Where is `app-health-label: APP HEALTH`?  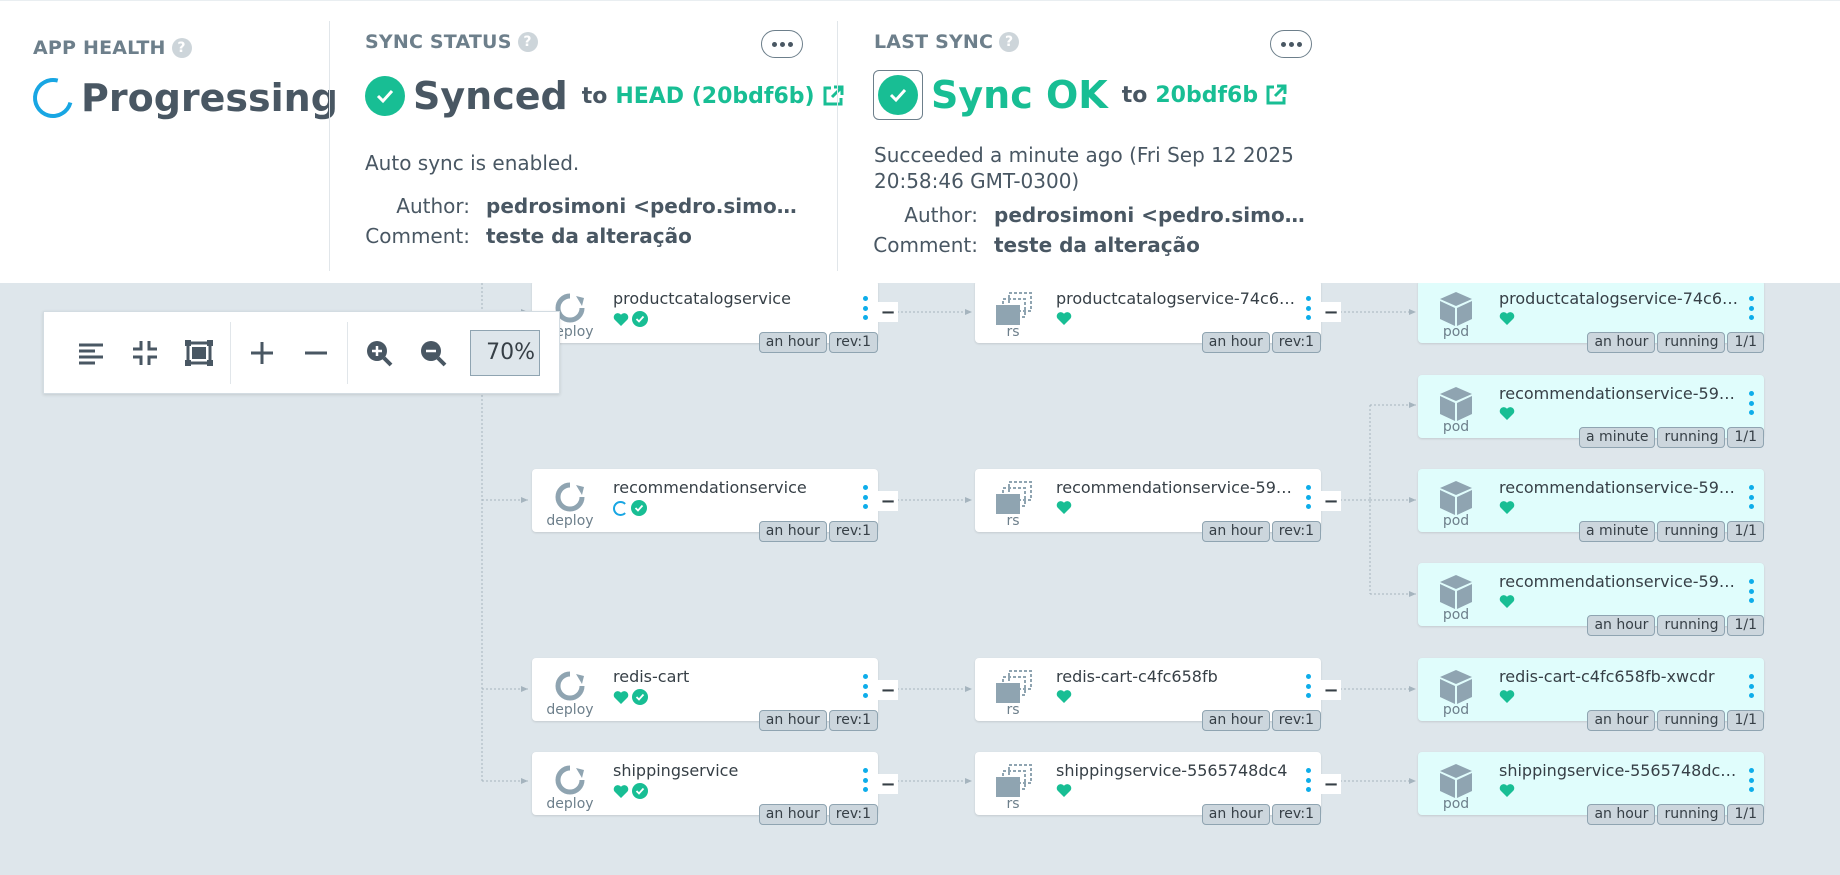
app-health-label: APP HEALTH is located at coordinates (99, 48).